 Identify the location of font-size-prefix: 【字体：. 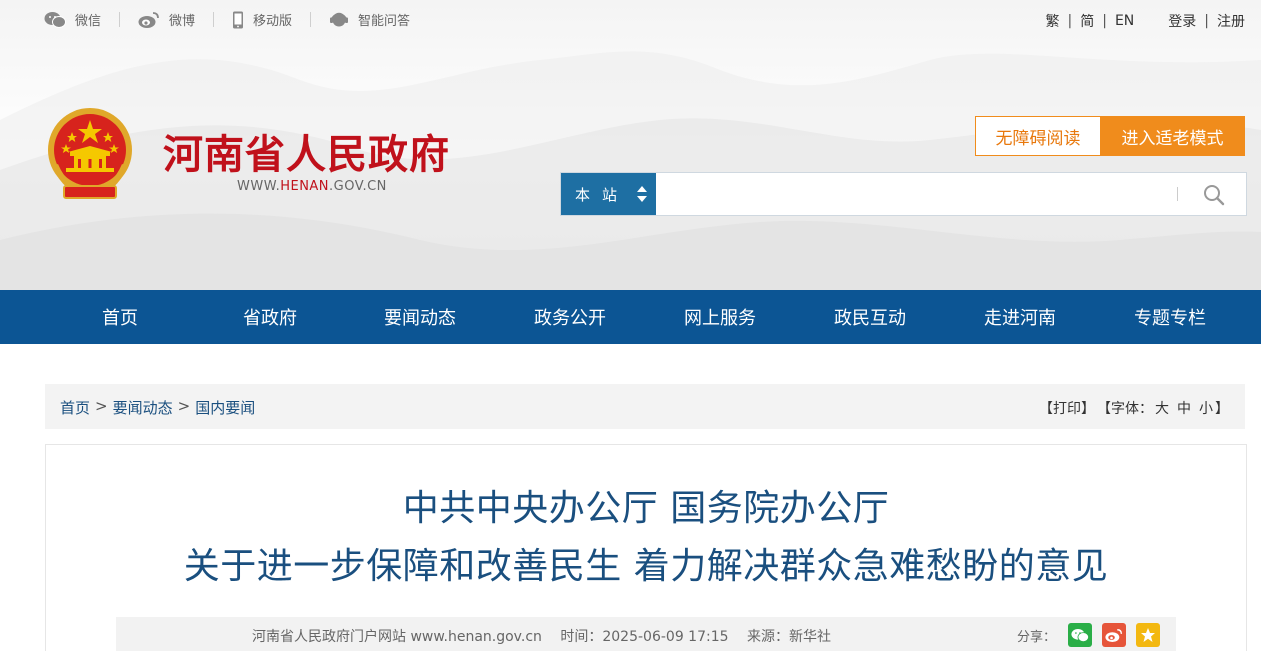
(1125, 409).